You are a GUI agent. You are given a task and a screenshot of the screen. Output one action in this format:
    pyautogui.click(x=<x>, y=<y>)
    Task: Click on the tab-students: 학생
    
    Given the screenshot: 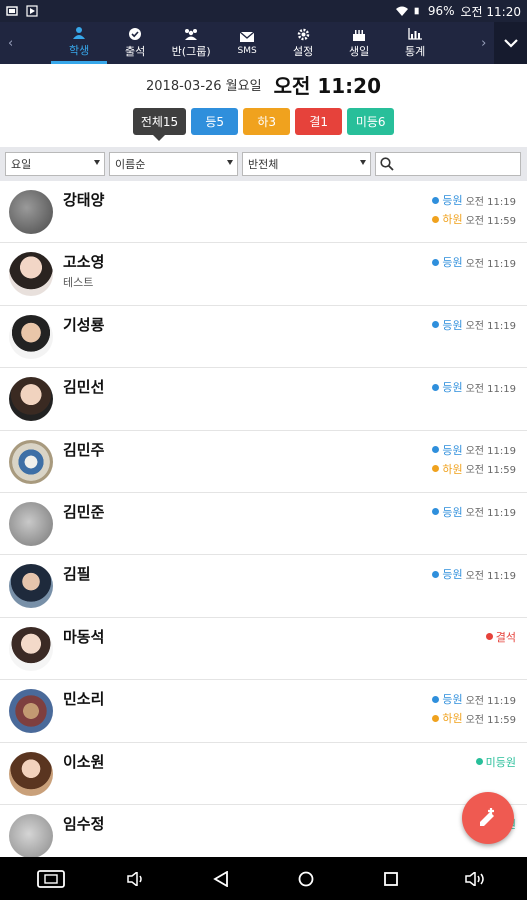 What is the action you would take?
    pyautogui.click(x=79, y=43)
    